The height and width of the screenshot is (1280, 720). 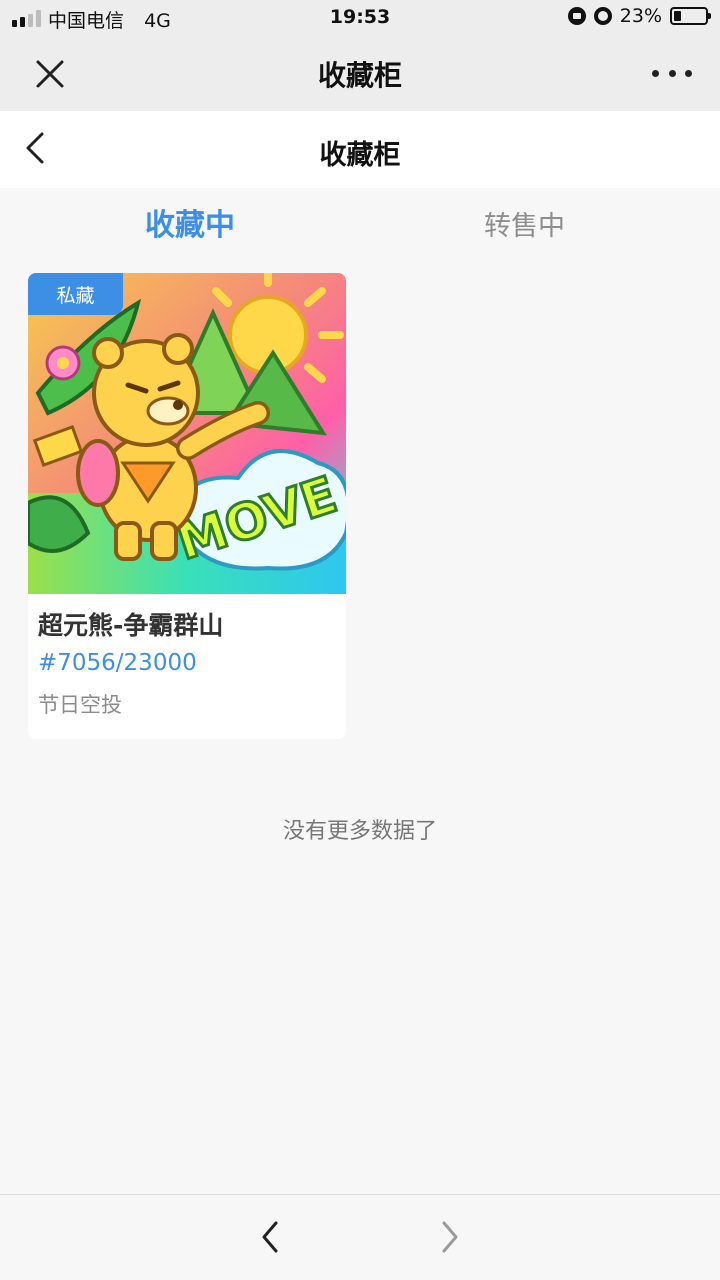 What do you see at coordinates (690, 16) in the screenshot?
I see `battery-icon` at bounding box center [690, 16].